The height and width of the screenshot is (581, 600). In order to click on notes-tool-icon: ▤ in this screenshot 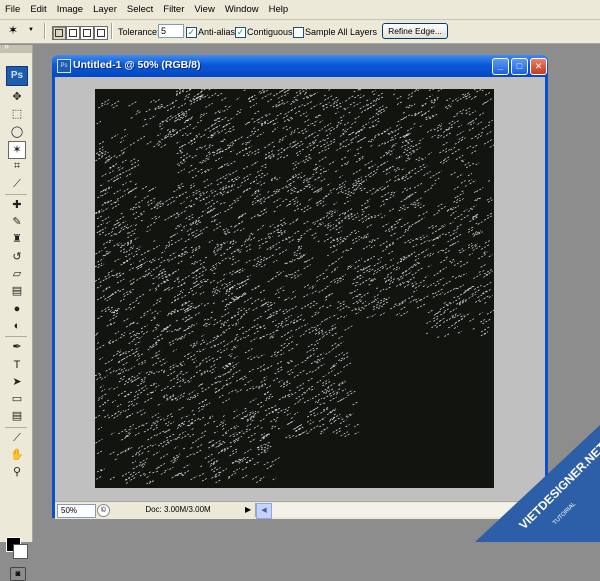, I will do `click(17, 416)`.